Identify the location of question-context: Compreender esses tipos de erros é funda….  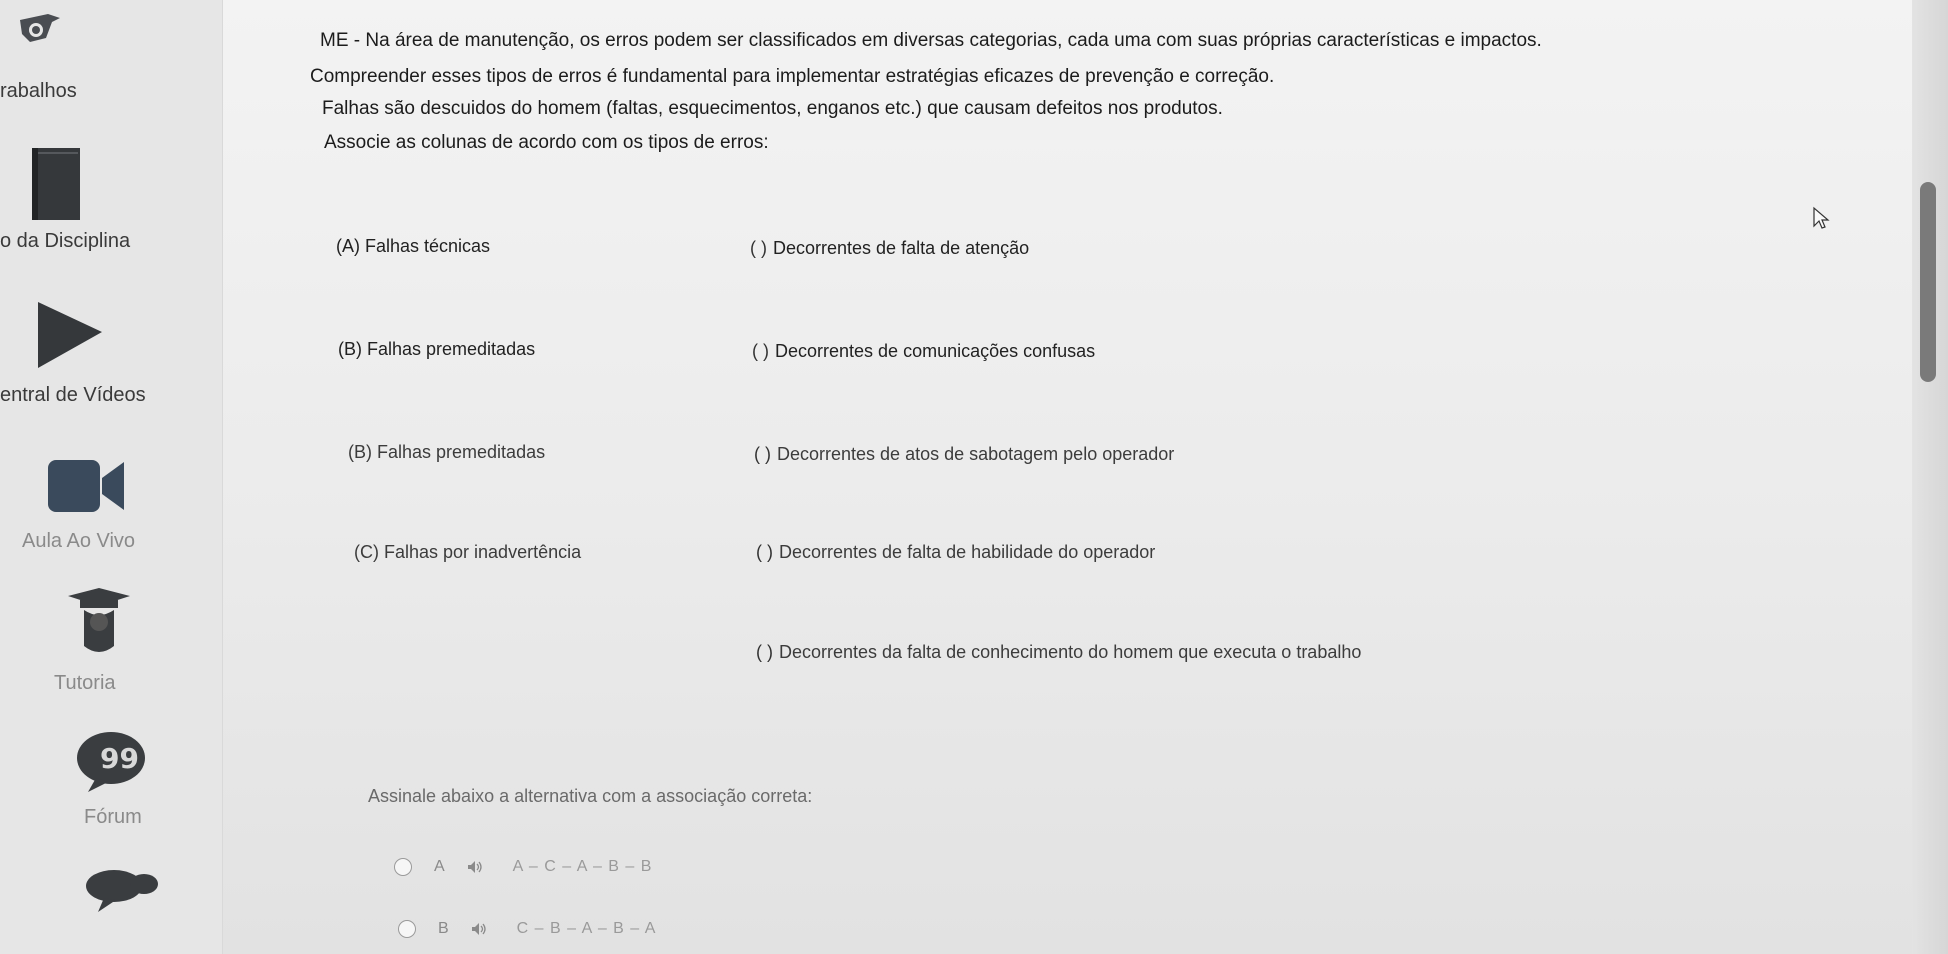
(792, 76).